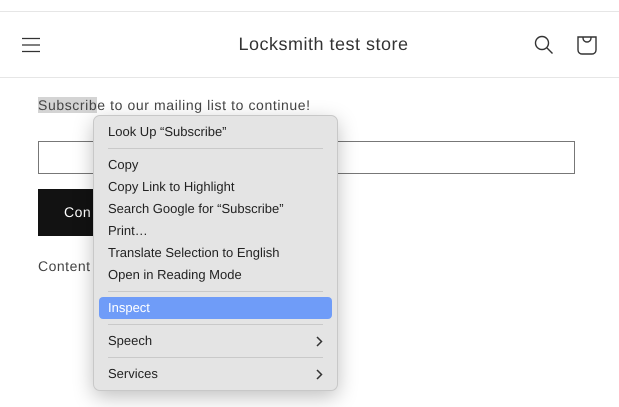 Image resolution: width=619 pixels, height=407 pixels. What do you see at coordinates (64, 266) in the screenshot?
I see `content-text: Content` at bounding box center [64, 266].